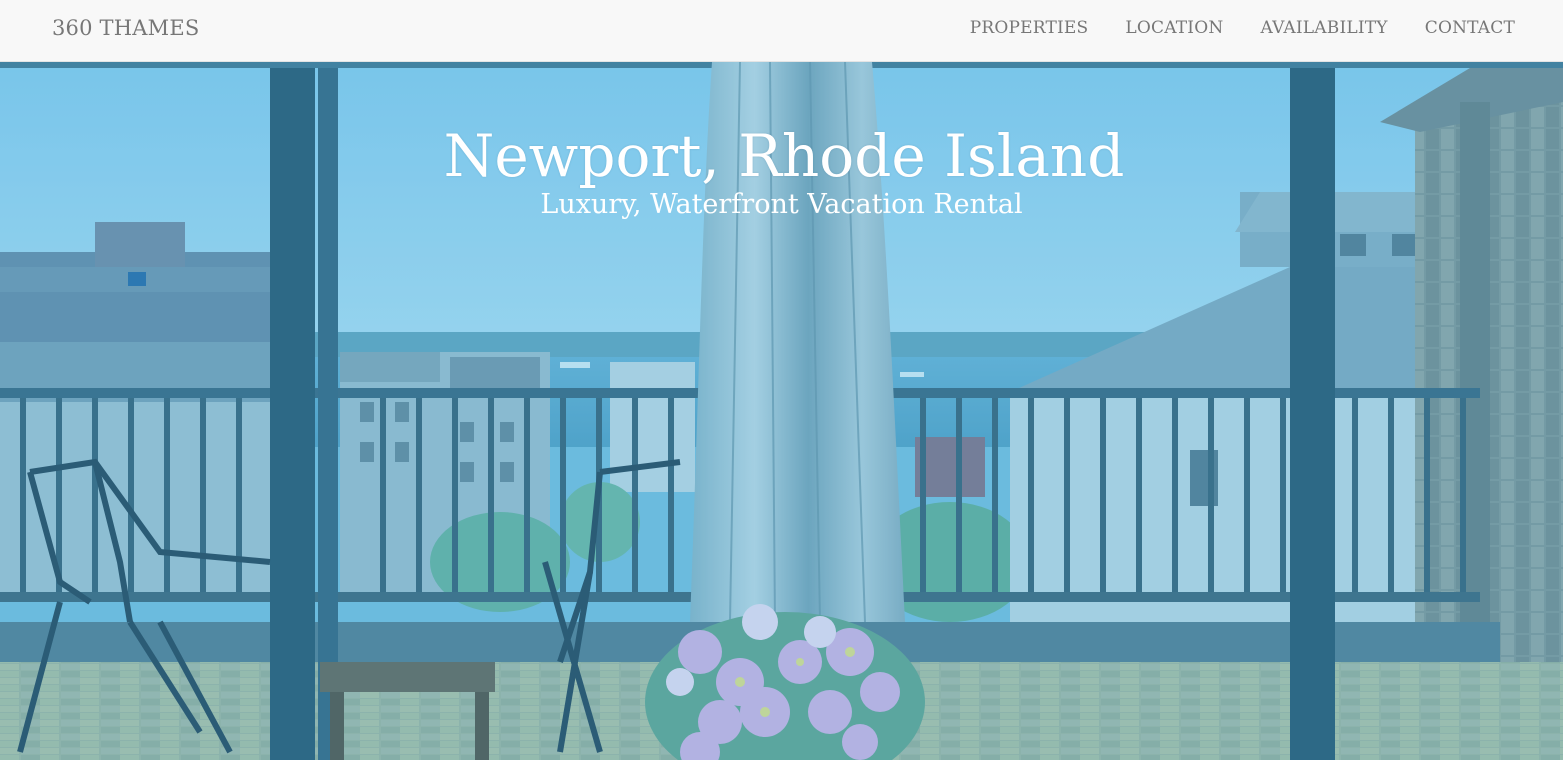 Image resolution: width=1563 pixels, height=760 pixels. Describe the element at coordinates (1174, 28) in the screenshot. I see `nav-link-location: LOCATION` at that location.